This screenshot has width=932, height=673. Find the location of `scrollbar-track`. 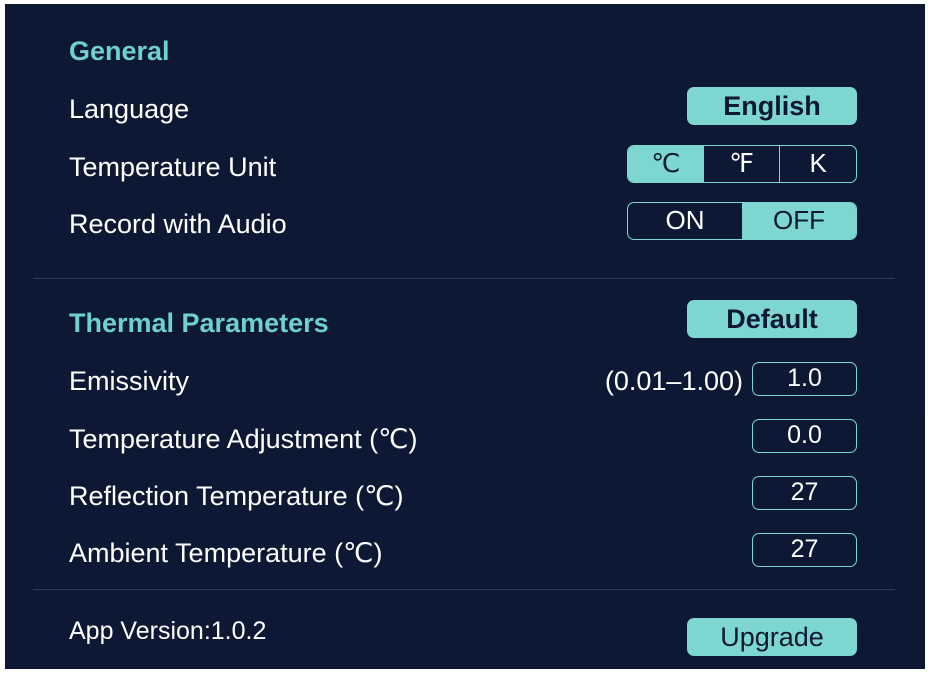

scrollbar-track is located at coordinates (923, 541).